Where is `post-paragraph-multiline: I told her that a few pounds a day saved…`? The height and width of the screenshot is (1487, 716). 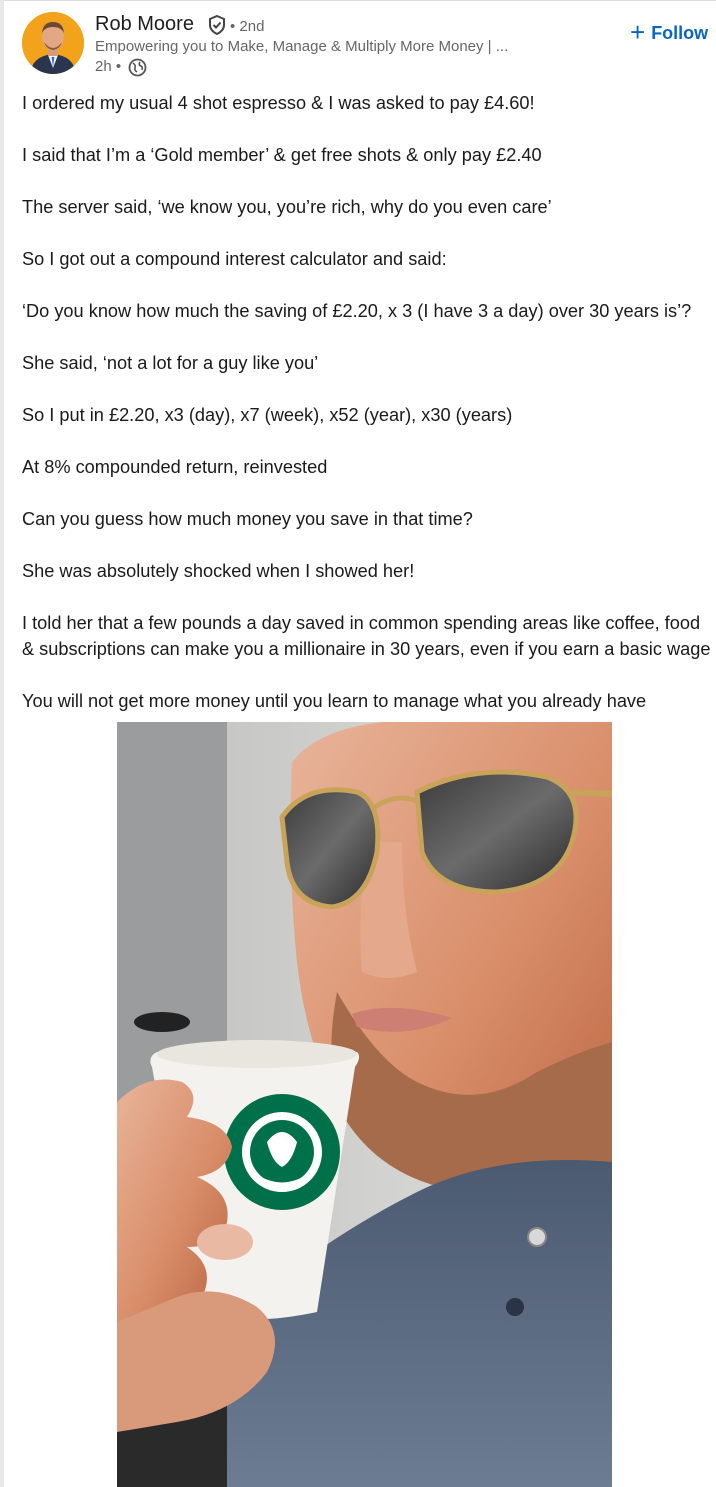 post-paragraph-multiline: I told her that a few pounds a day saved… is located at coordinates (367, 636).